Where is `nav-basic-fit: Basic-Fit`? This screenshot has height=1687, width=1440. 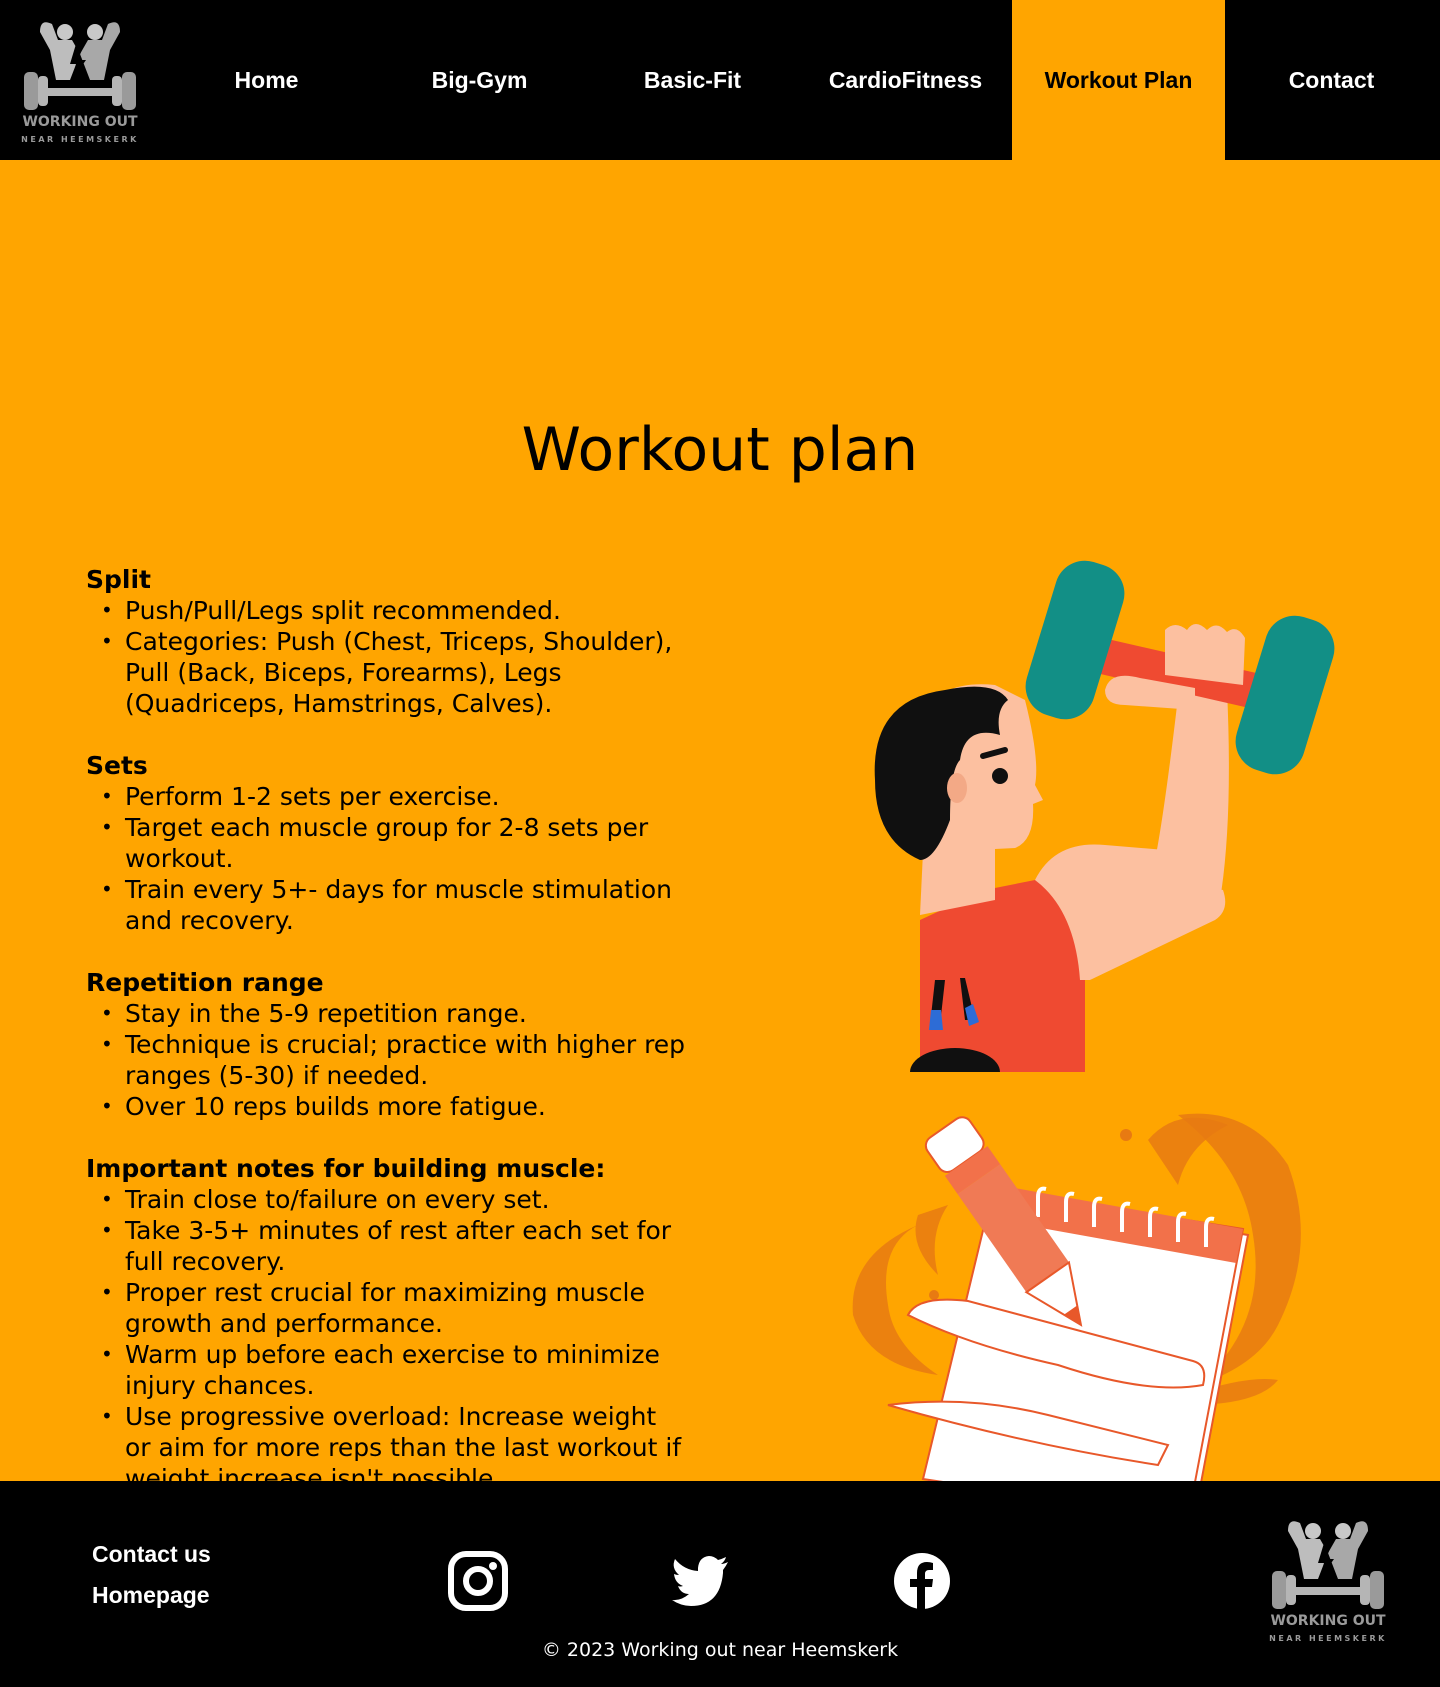 nav-basic-fit: Basic-Fit is located at coordinates (692, 80).